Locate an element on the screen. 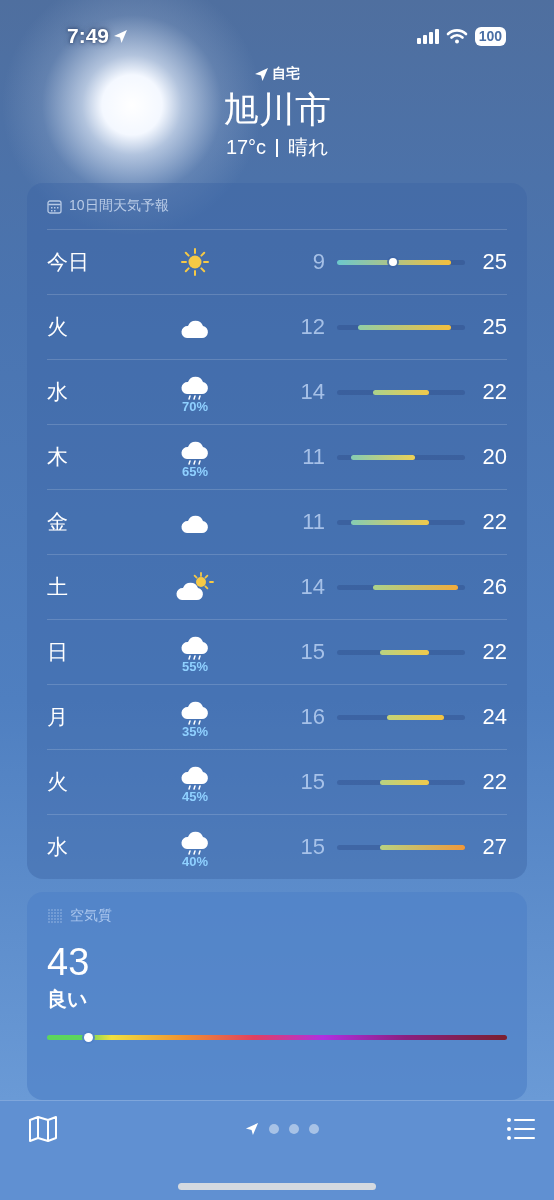  low-temperature: 12 is located at coordinates (312, 327).